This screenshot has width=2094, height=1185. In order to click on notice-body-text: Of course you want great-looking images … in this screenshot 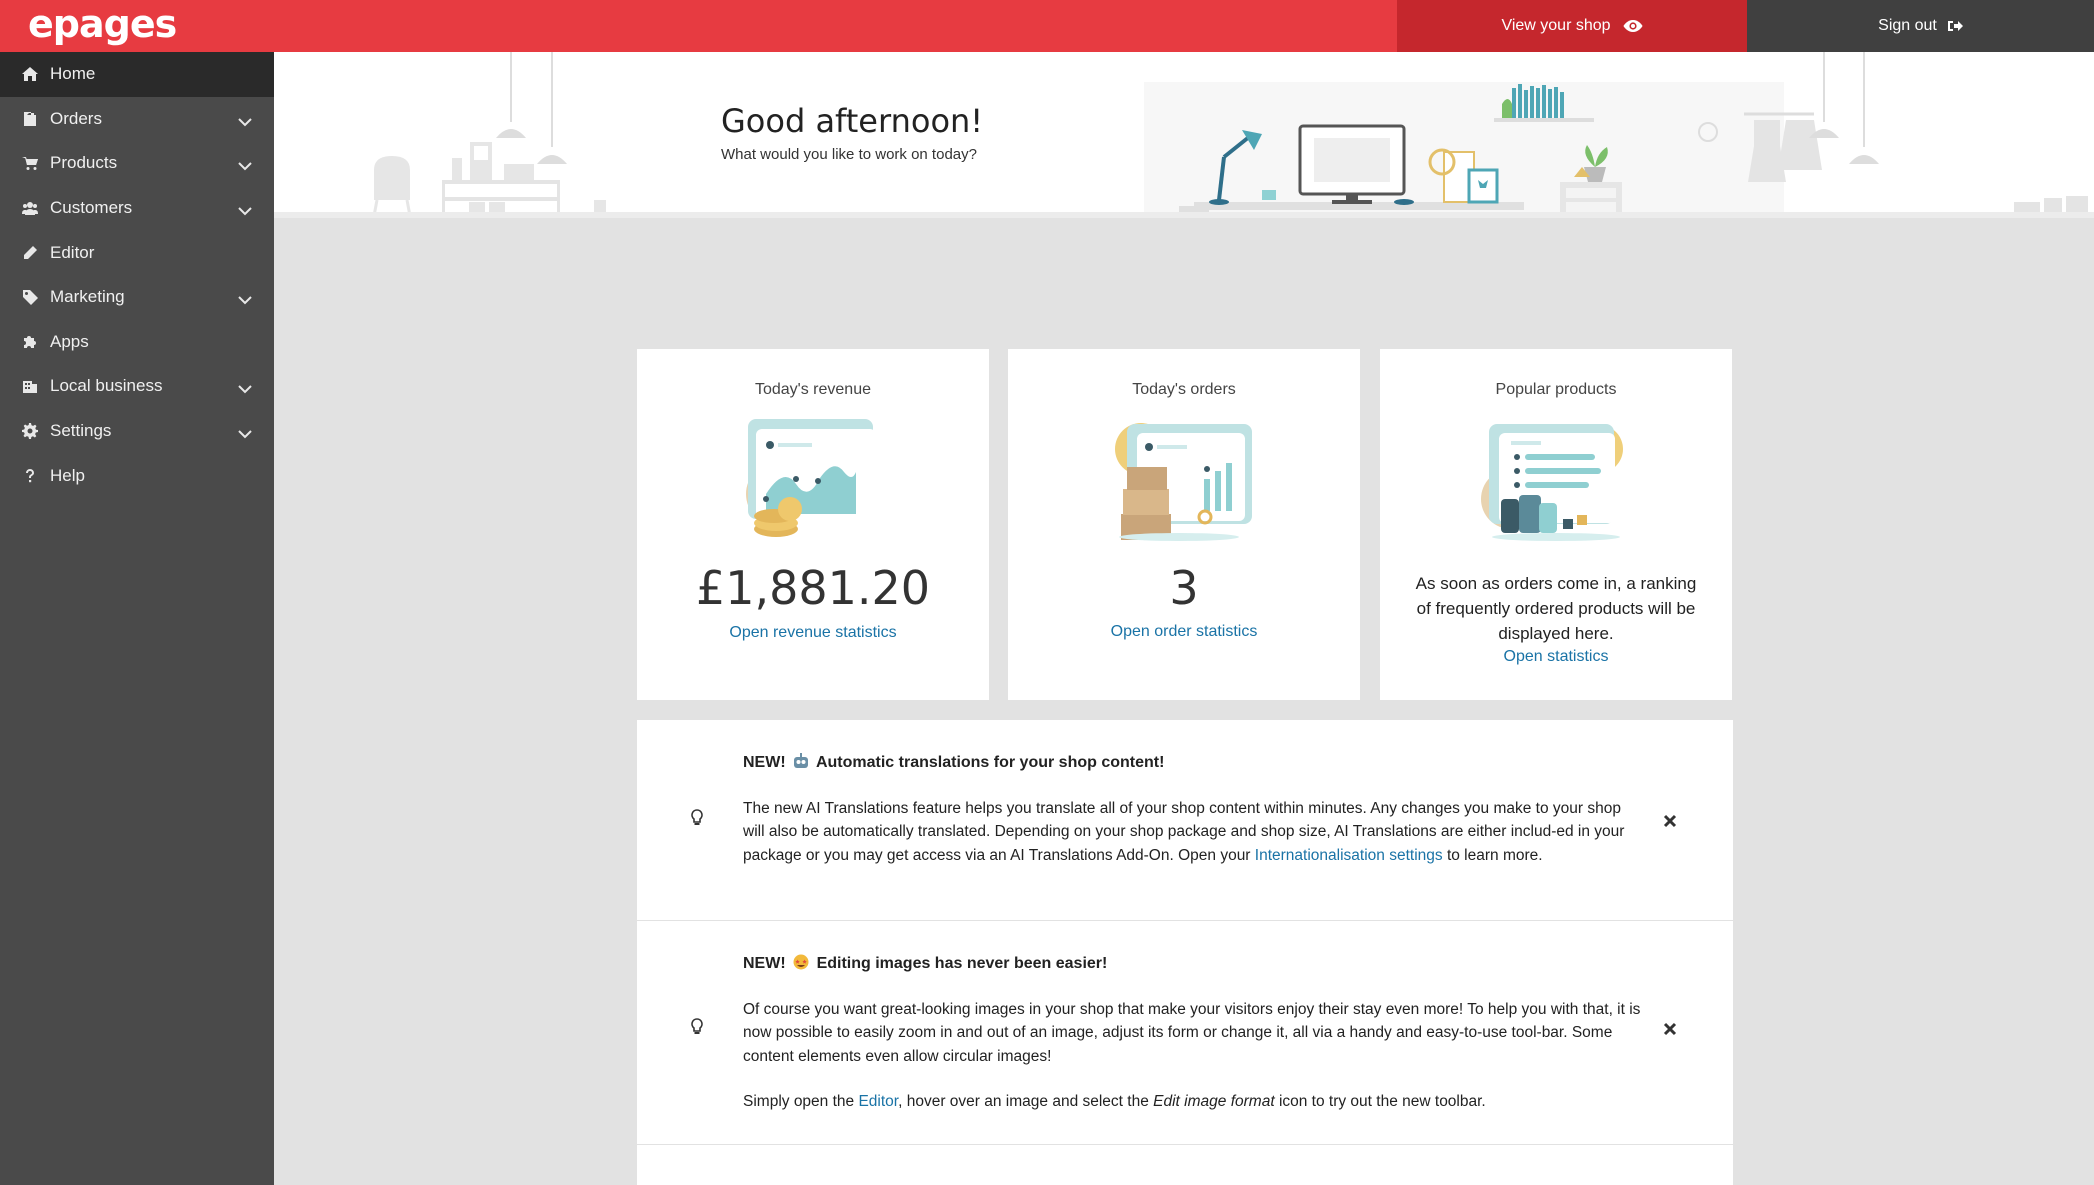, I will do `click(1192, 1033)`.